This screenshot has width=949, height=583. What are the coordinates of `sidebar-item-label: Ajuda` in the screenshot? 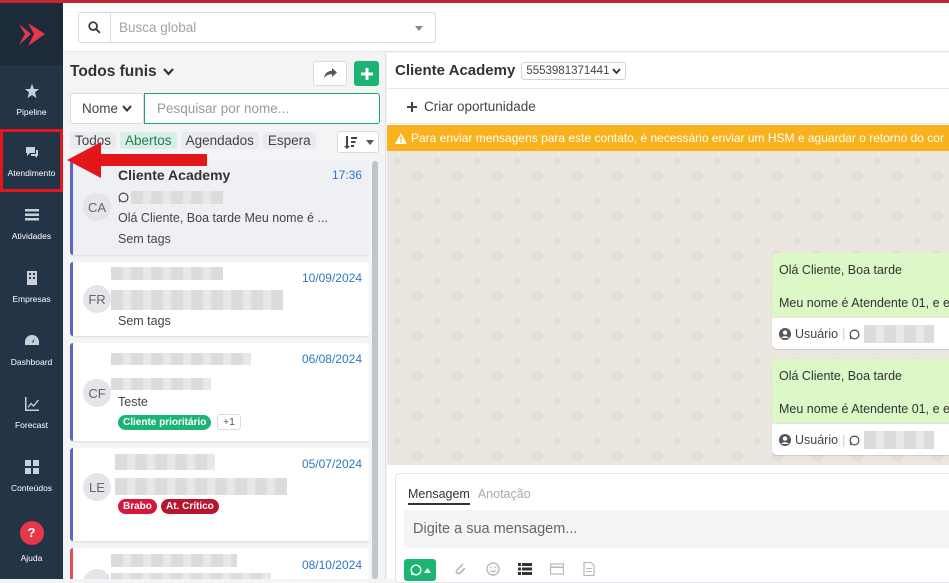 It's located at (31, 557).